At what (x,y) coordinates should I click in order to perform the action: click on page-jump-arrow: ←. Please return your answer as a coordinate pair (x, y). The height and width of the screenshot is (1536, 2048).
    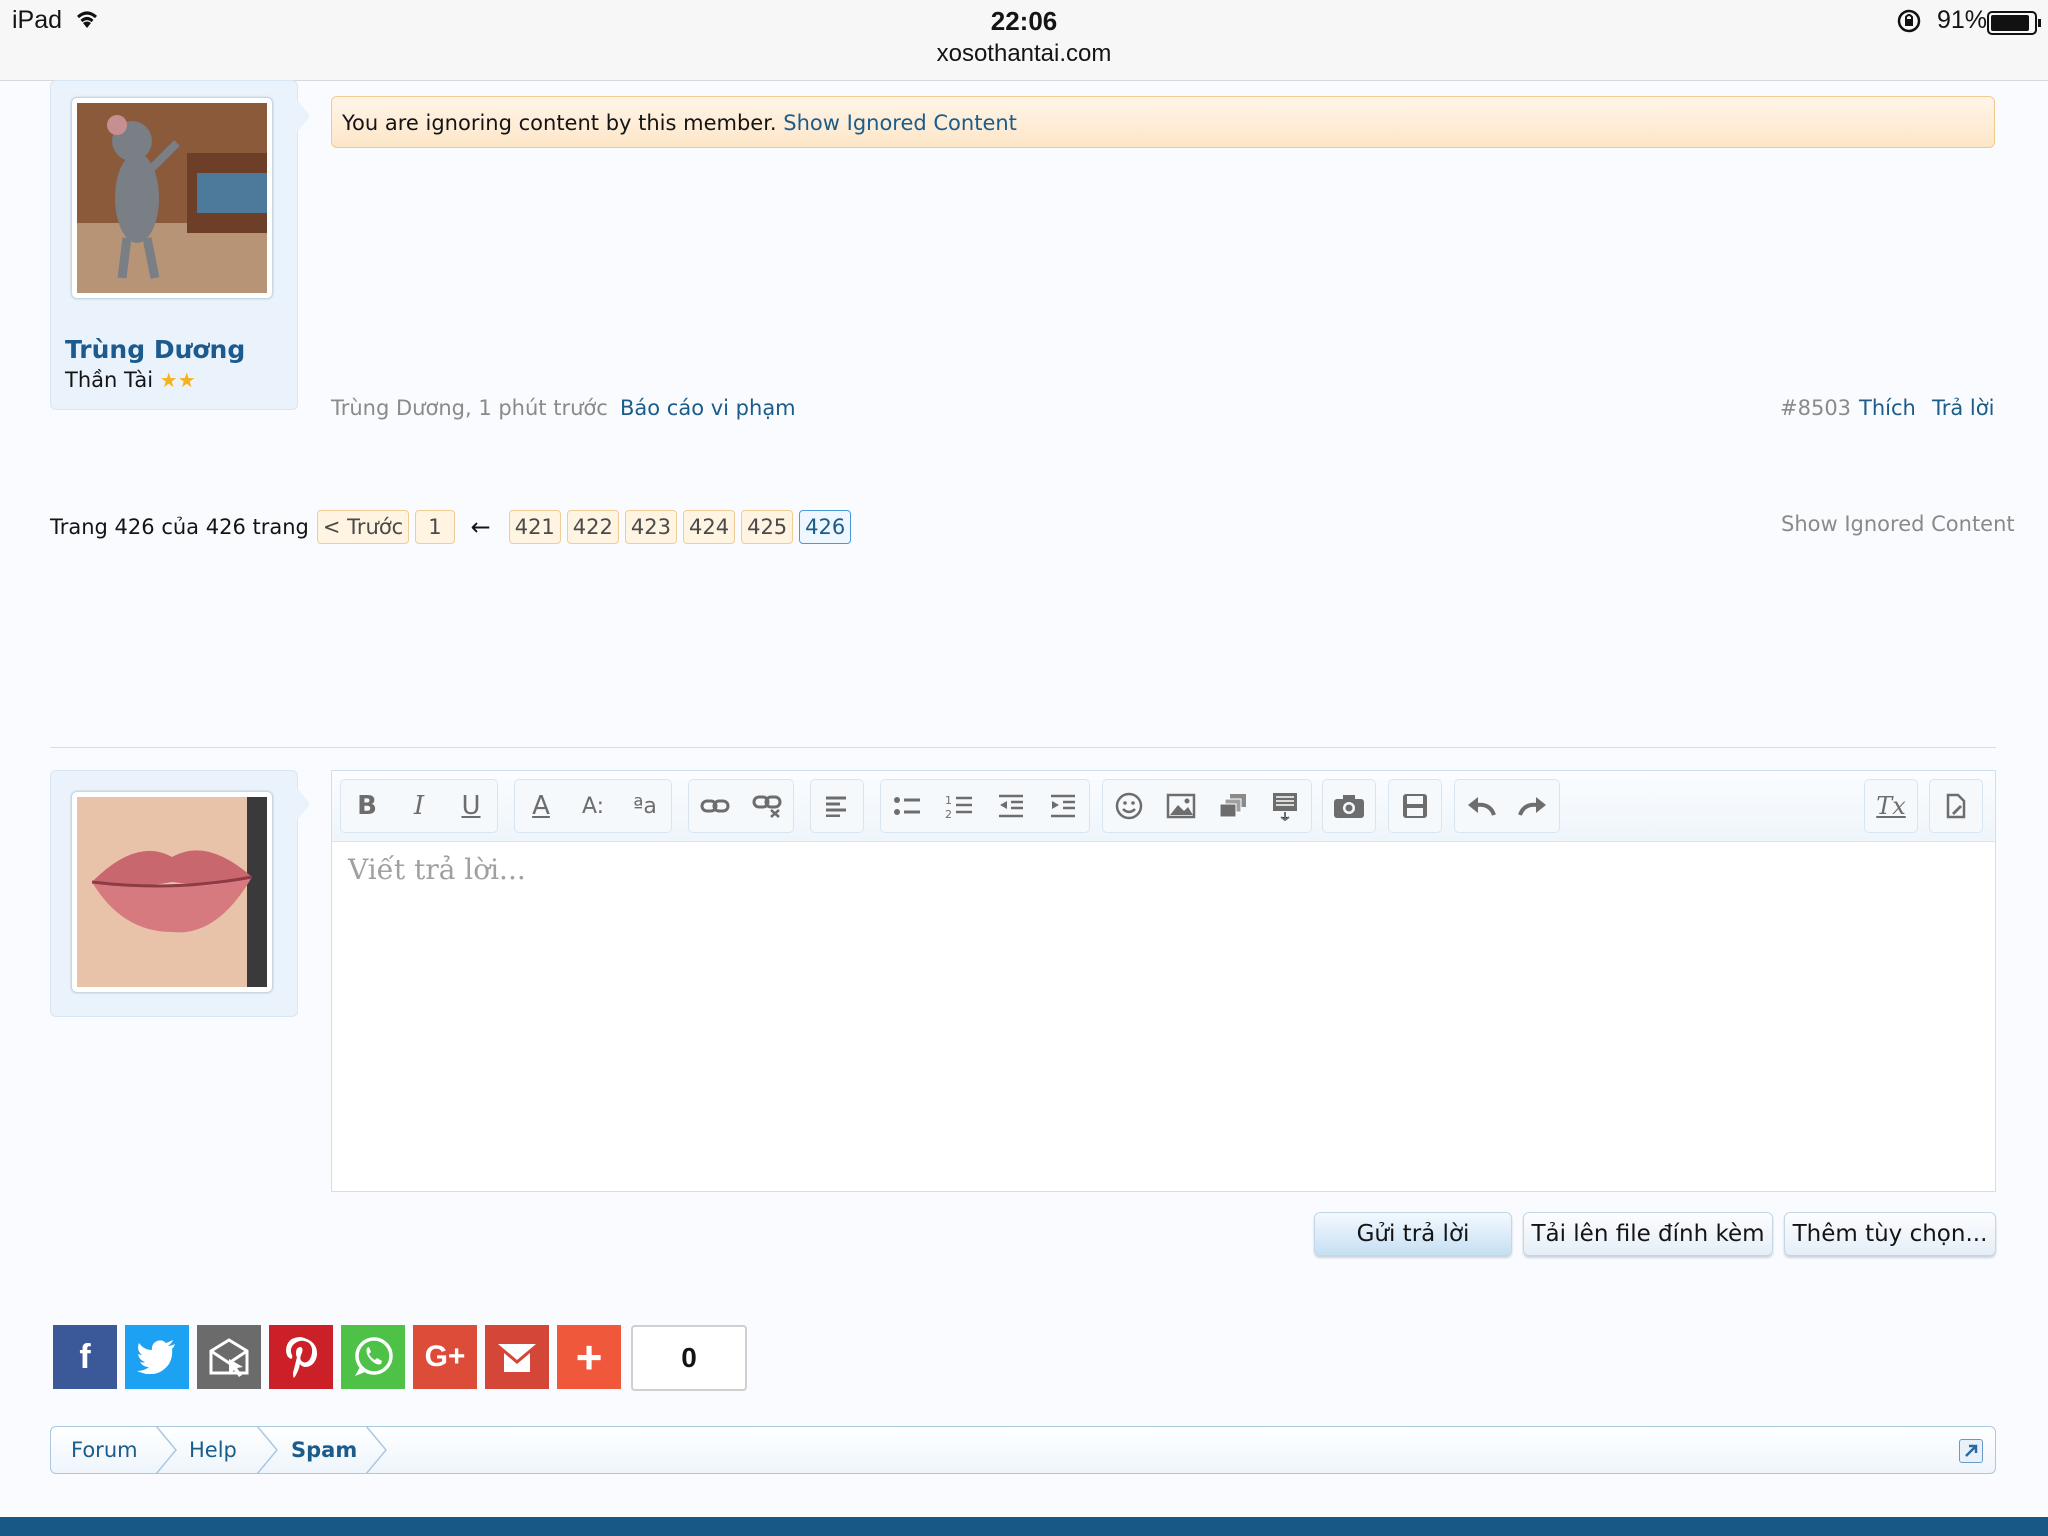
    Looking at the image, I should click on (481, 527).